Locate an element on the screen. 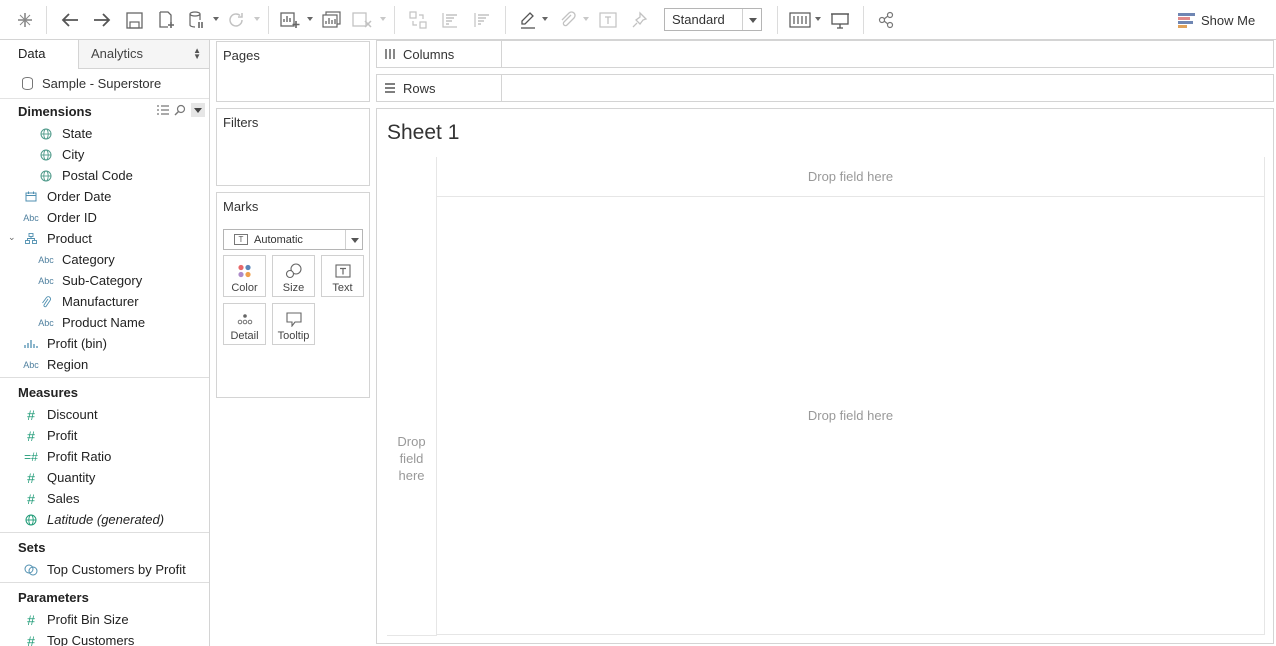  field-product-name: Abc Product Name is located at coordinates (104, 322).